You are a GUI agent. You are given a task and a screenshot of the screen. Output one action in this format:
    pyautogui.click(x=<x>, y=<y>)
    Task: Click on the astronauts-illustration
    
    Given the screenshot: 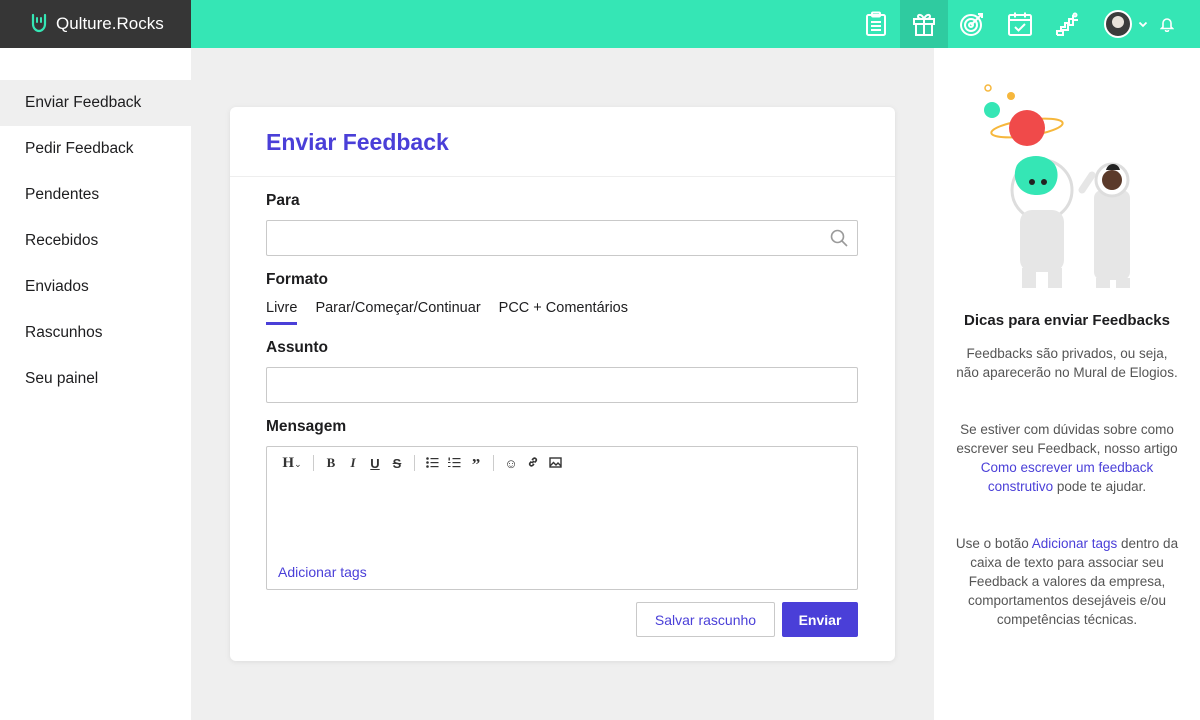 What is the action you would take?
    pyautogui.click(x=1057, y=186)
    